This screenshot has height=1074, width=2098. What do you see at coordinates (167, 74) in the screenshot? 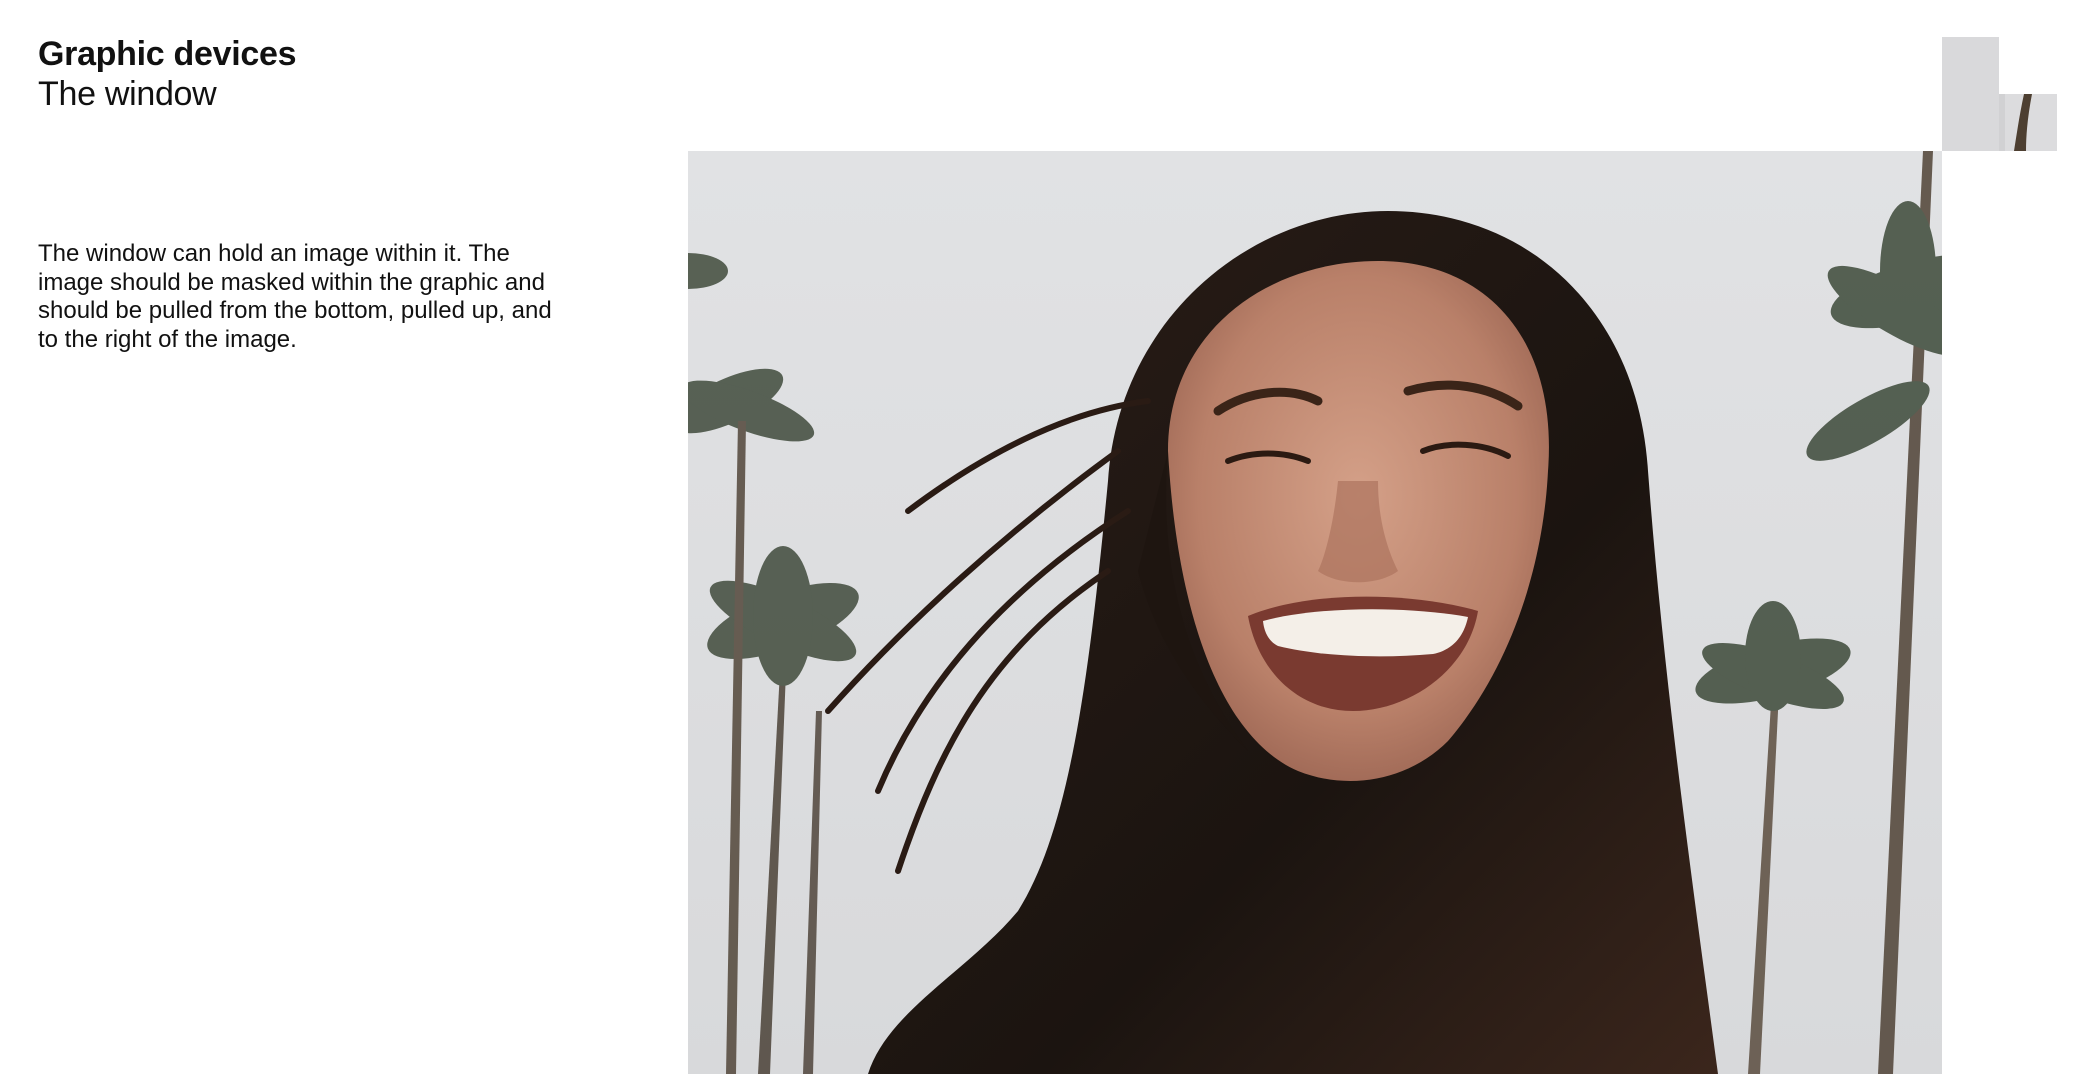
I see `page-header: Graphic devices The window` at bounding box center [167, 74].